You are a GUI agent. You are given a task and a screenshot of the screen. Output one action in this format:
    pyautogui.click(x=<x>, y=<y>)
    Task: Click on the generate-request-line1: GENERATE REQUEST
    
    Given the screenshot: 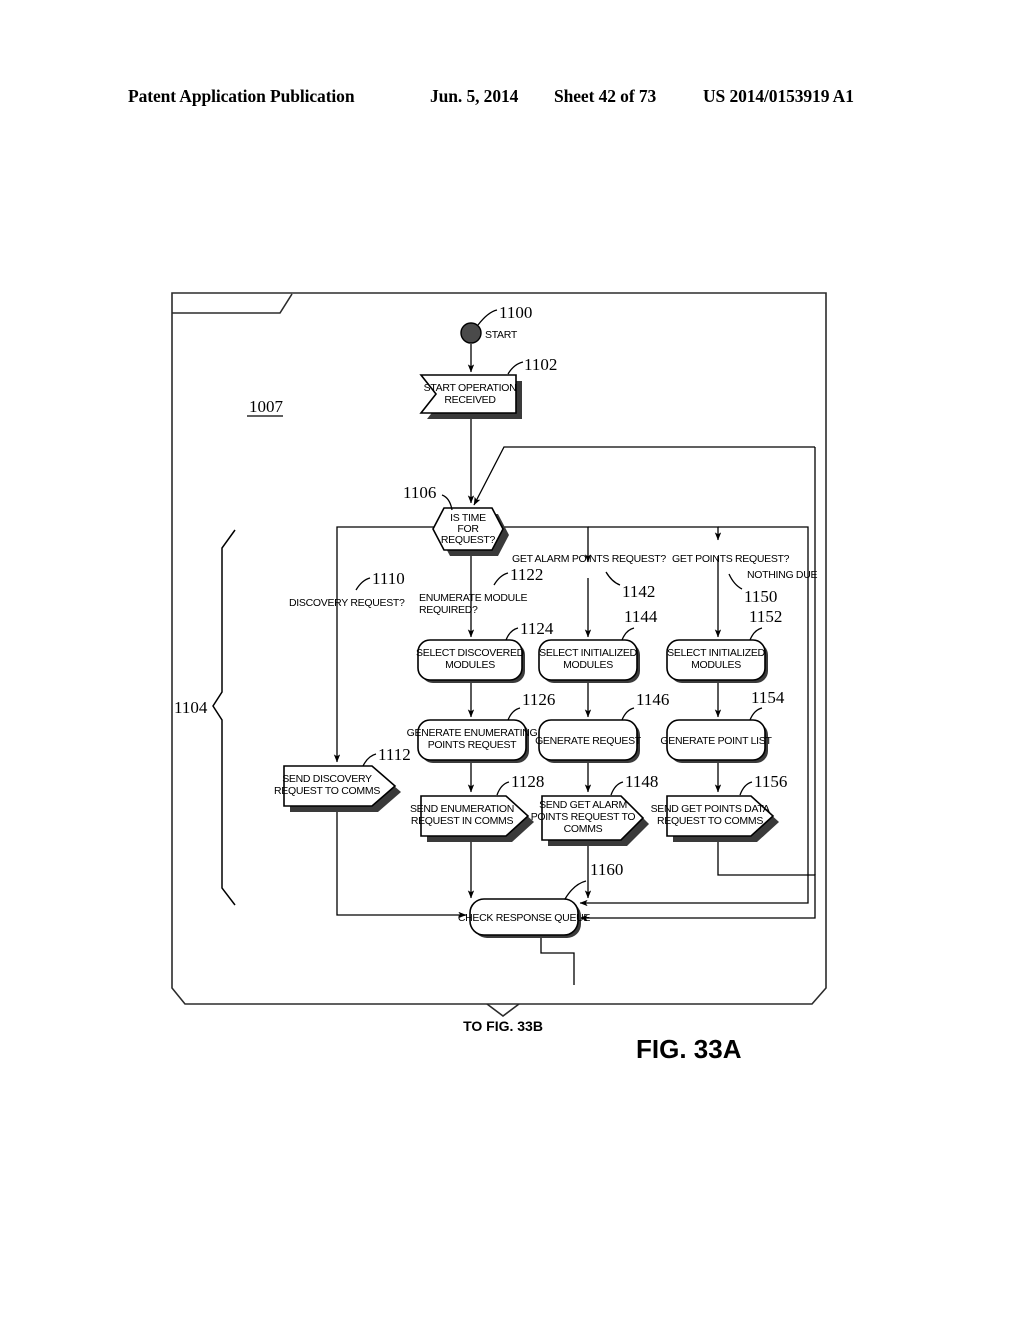 What is the action you would take?
    pyautogui.click(x=588, y=741)
    